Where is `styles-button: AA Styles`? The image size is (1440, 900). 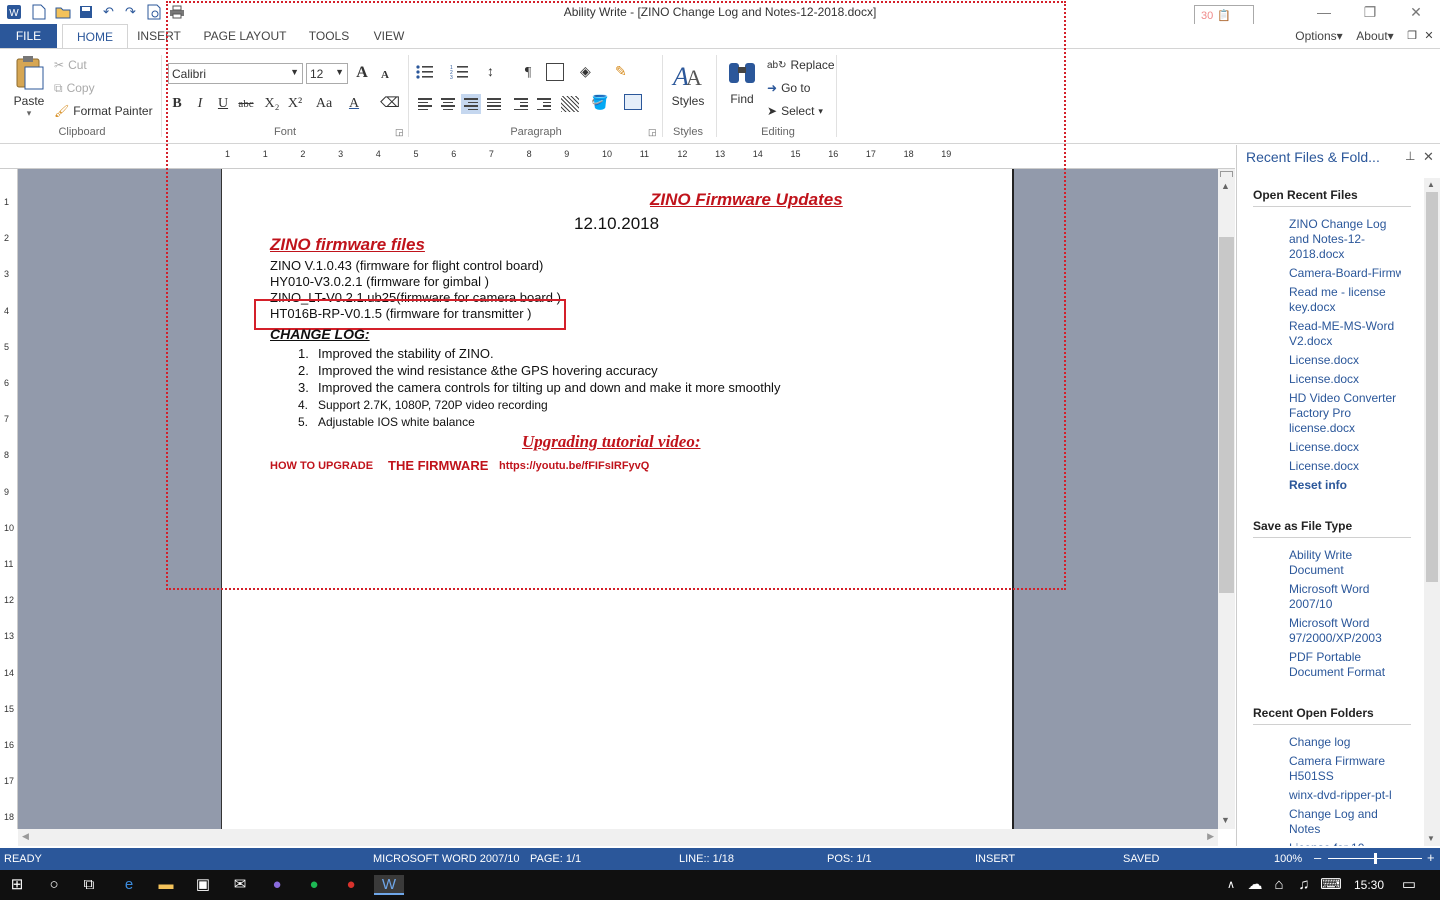 styles-button: AA Styles is located at coordinates (688, 87).